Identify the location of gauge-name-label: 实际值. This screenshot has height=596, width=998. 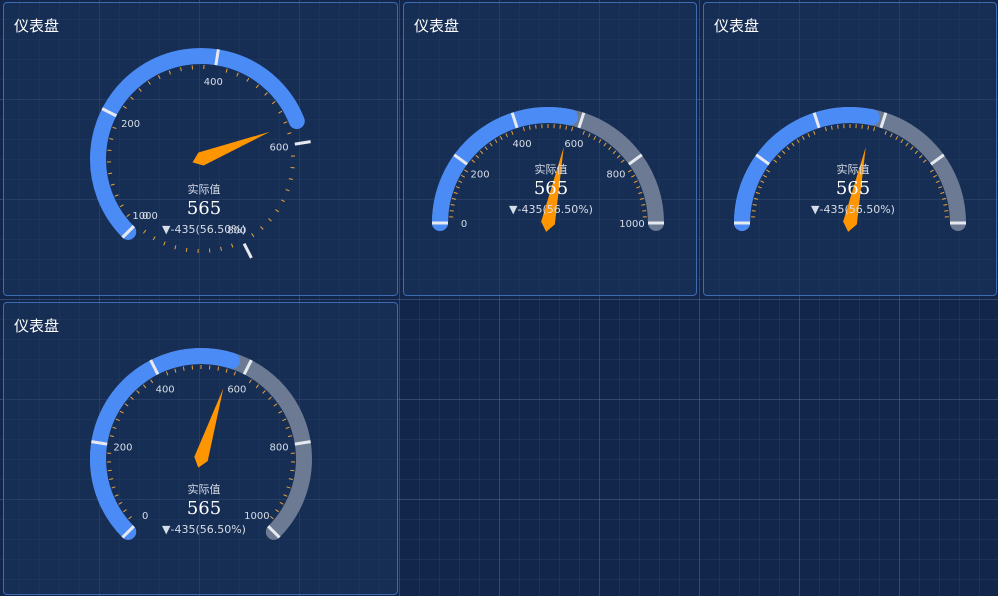
(551, 169).